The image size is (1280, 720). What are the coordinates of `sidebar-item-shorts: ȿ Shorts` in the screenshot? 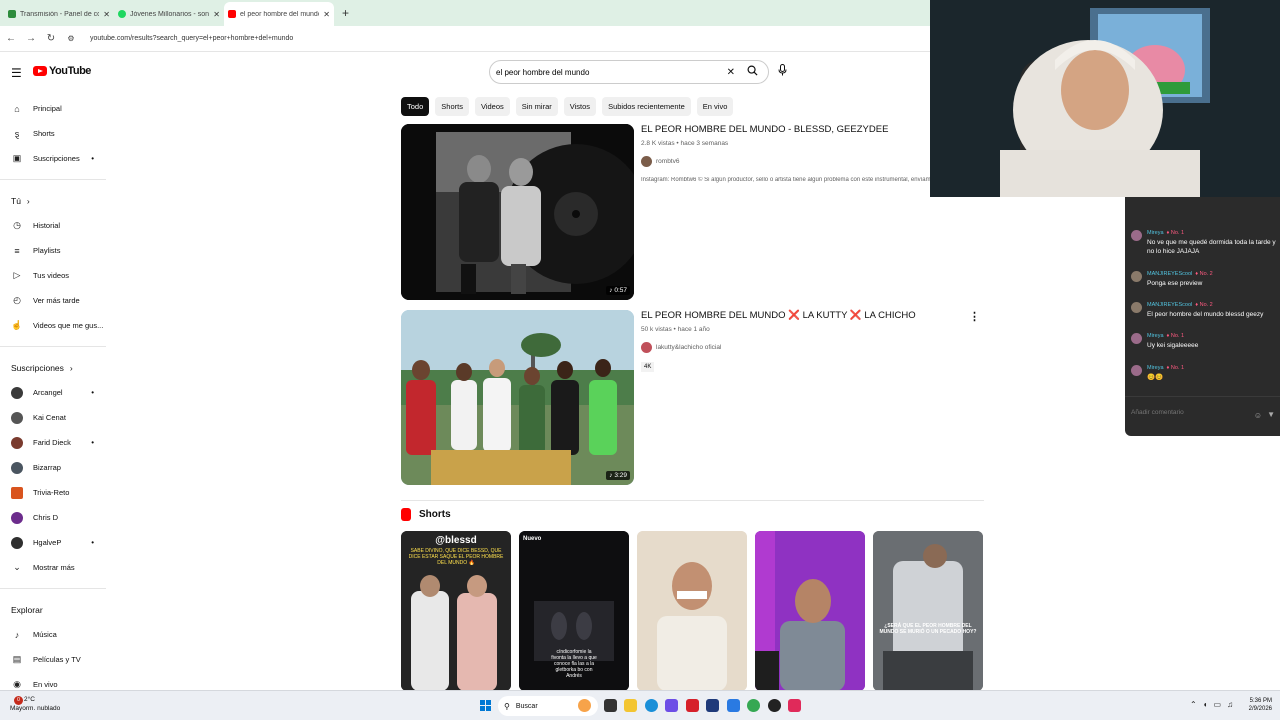 It's located at (53, 133).